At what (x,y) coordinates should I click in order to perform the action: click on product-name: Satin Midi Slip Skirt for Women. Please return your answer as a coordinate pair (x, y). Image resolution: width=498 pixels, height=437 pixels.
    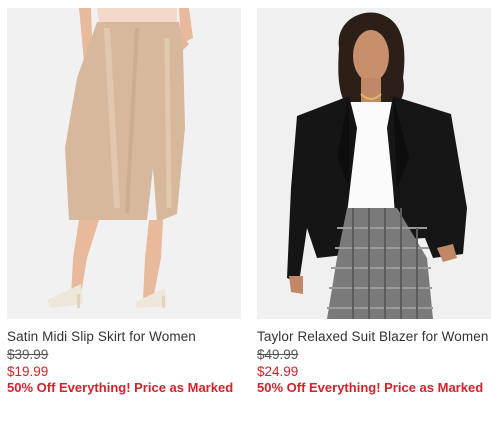
    Looking at the image, I should click on (124, 337).